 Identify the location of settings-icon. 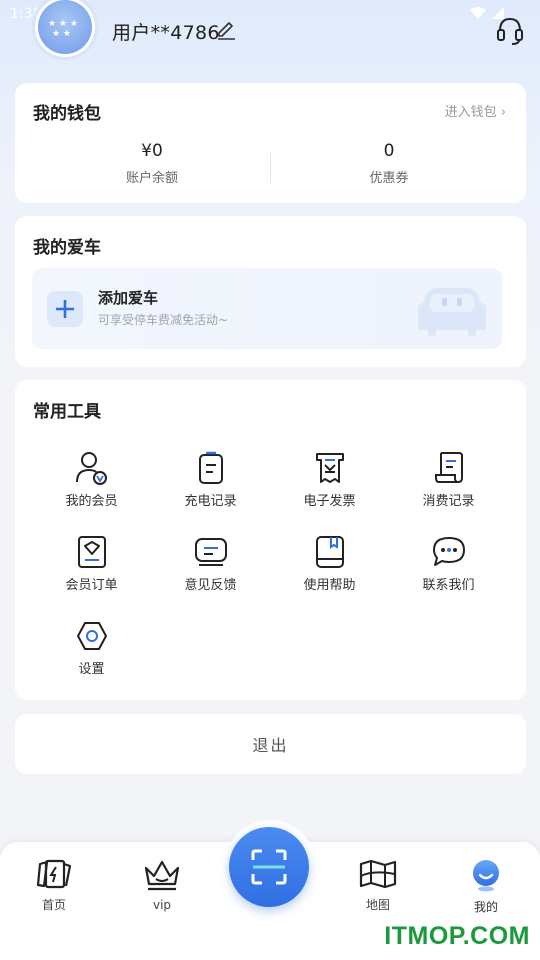
(91, 636).